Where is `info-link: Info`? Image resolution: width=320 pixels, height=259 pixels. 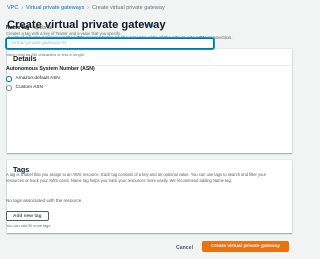 info-link: Info is located at coordinates (150, 25).